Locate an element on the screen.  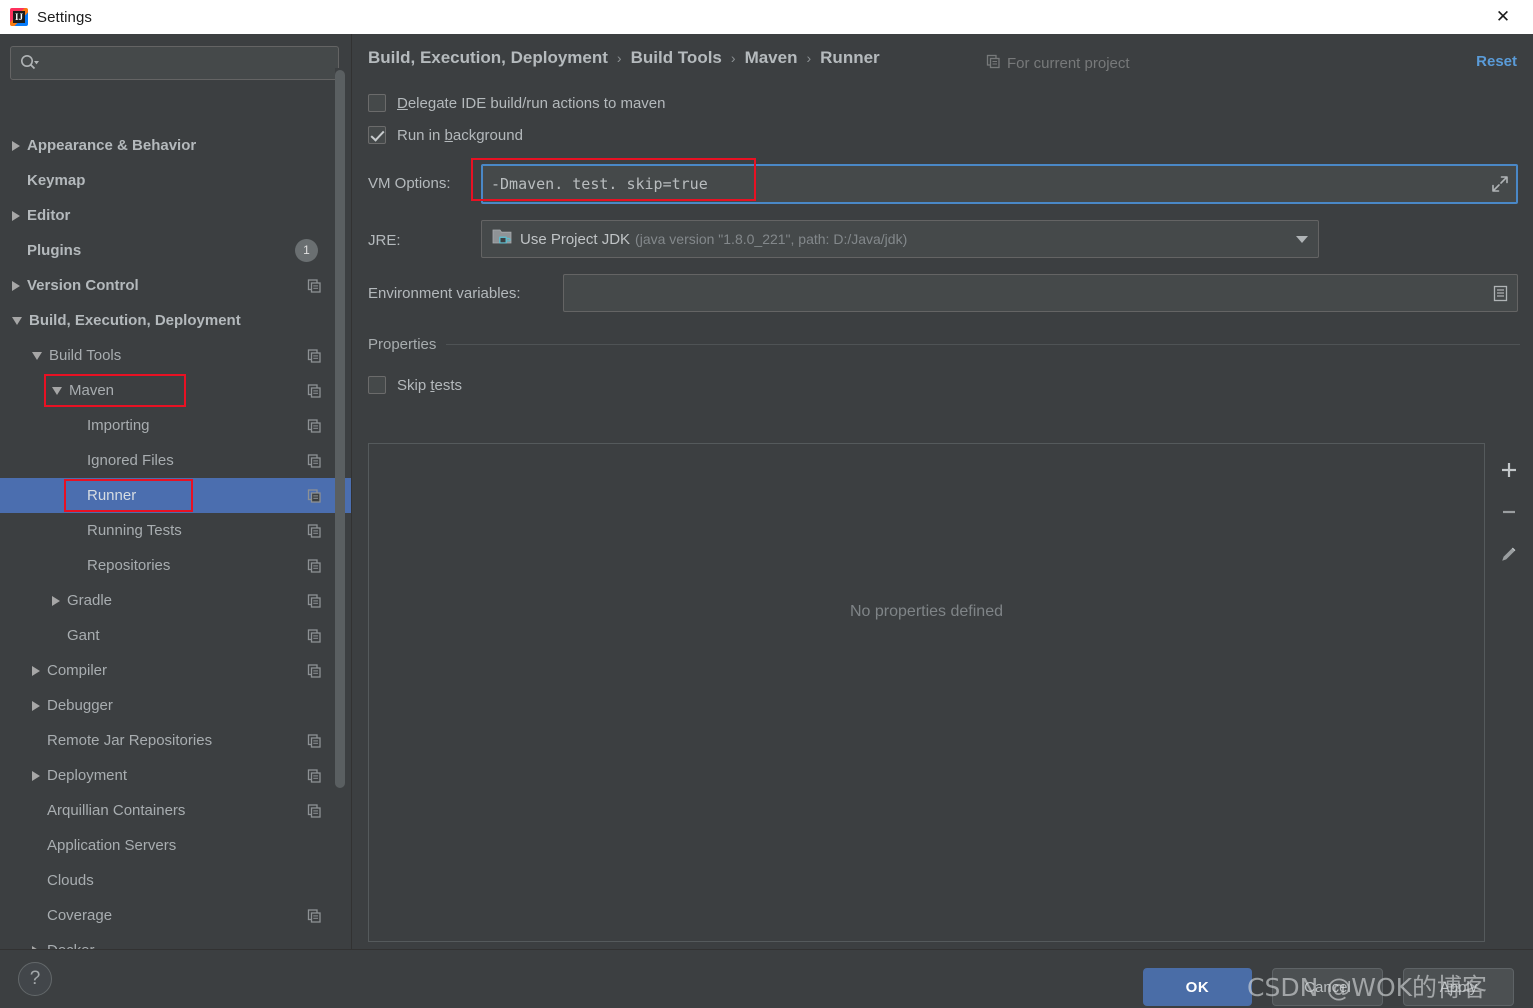
skip-tests-checkbox-row: Skip tests is located at coordinates (415, 385).